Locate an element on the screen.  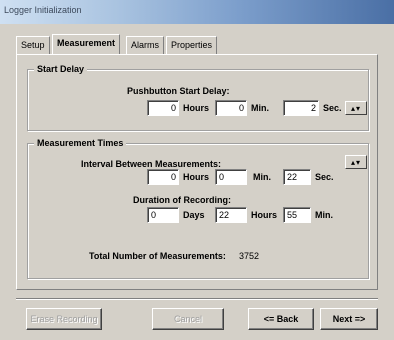
interval-hours-input: 0 is located at coordinates (163, 177).